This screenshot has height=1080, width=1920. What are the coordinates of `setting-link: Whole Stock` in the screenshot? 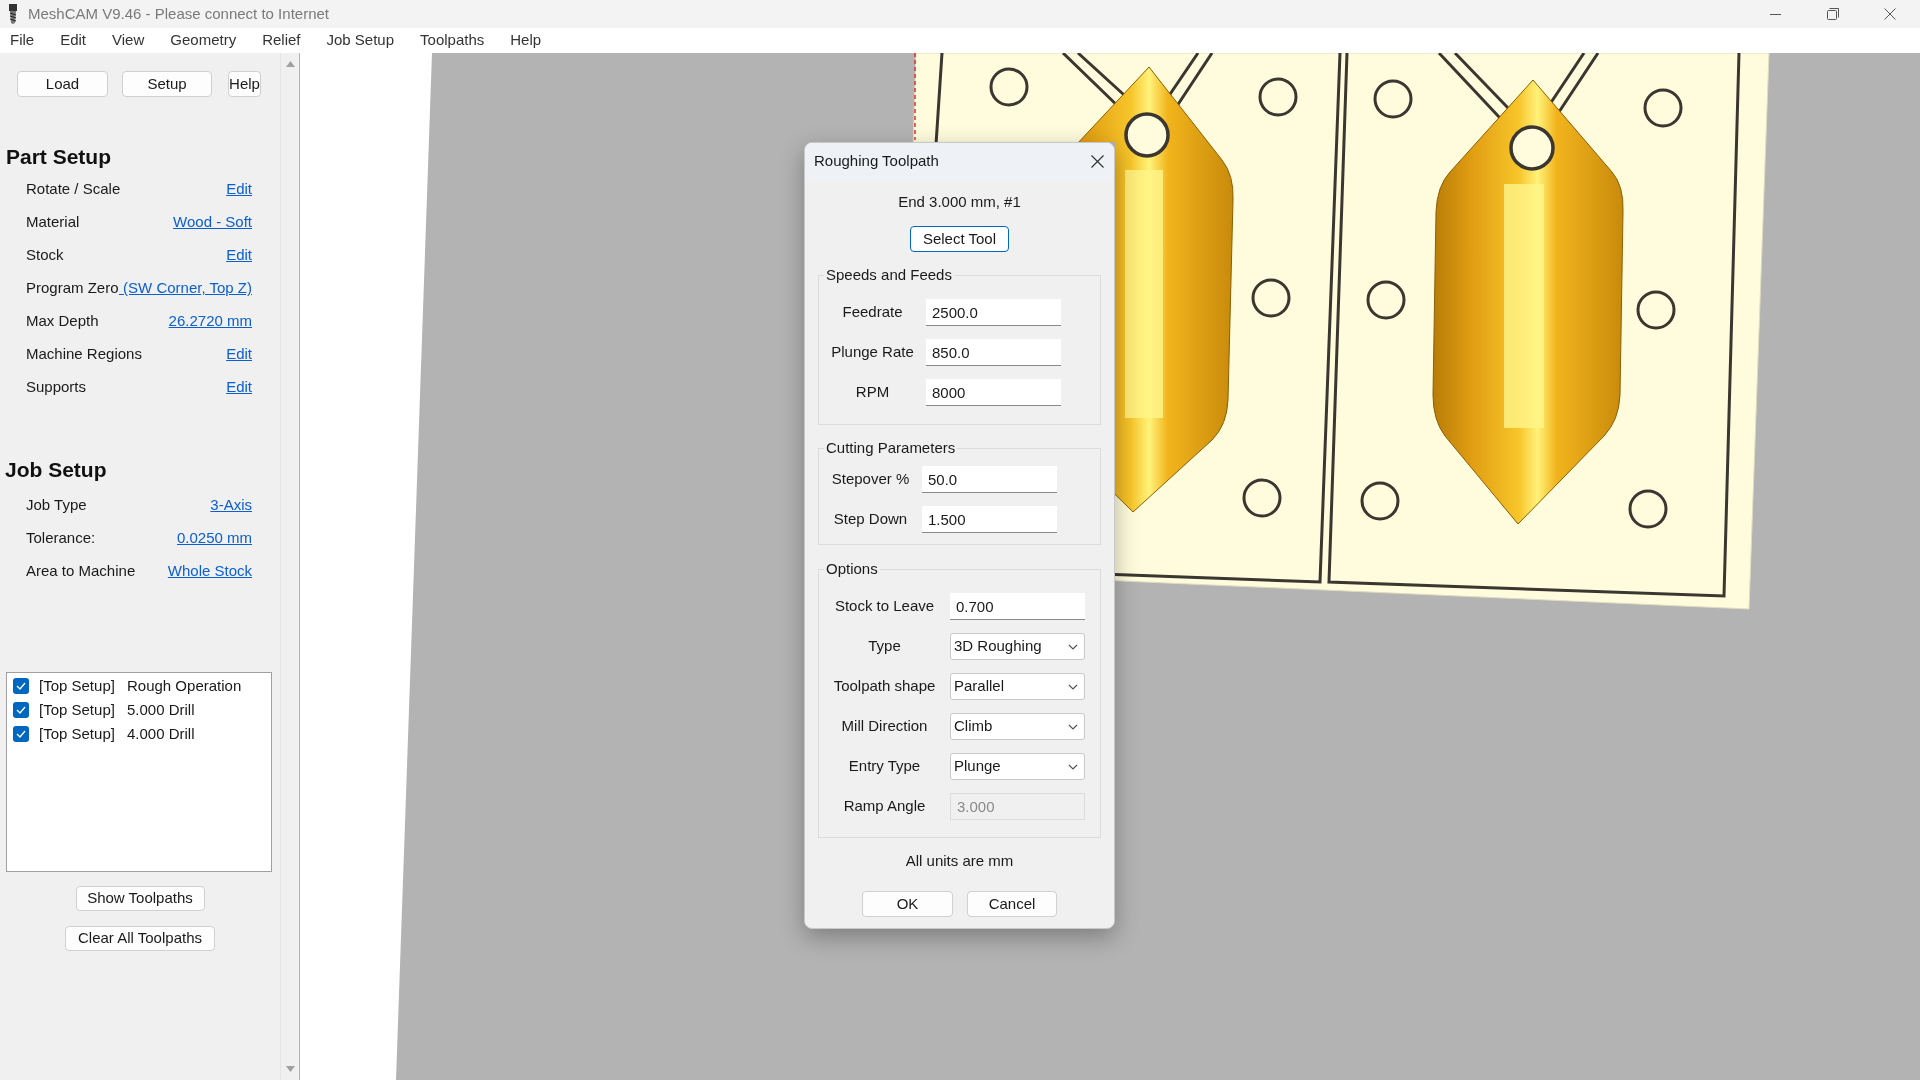 It's located at (209, 571).